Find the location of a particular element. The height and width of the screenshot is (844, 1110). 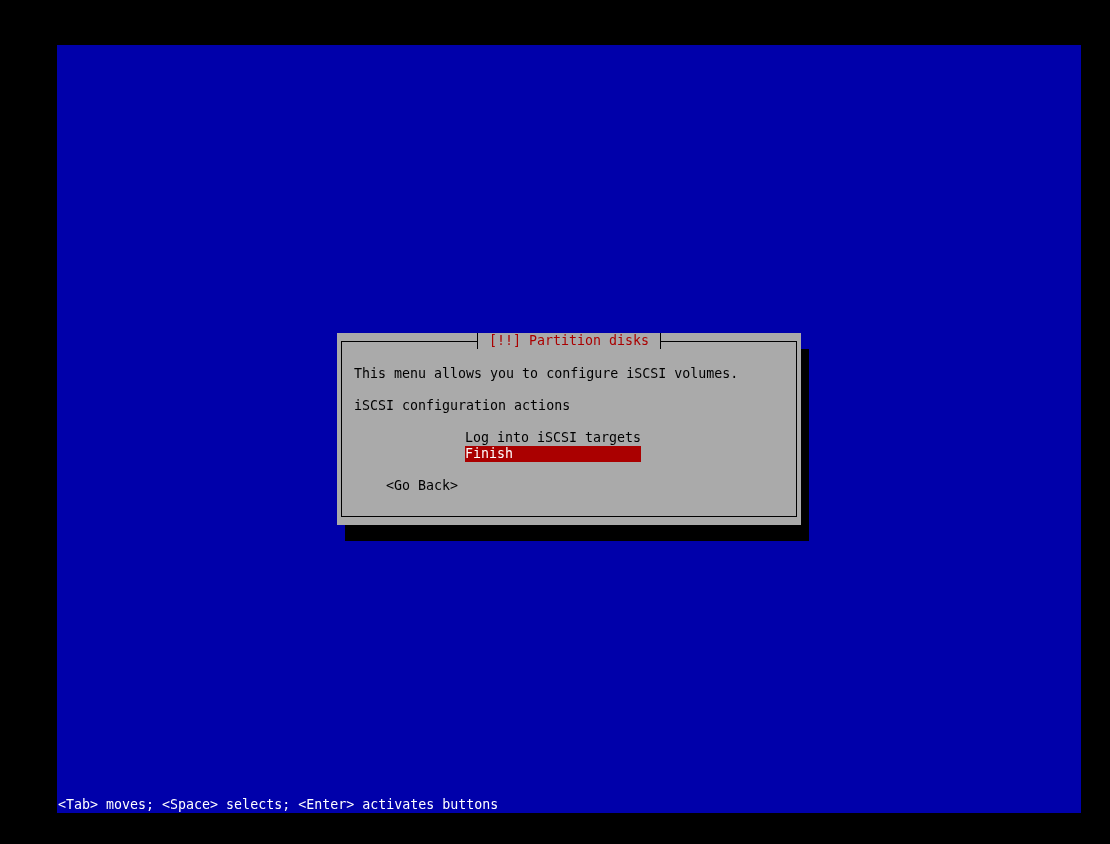

menu-item: Log into iSCSI targets is located at coordinates (553, 438).